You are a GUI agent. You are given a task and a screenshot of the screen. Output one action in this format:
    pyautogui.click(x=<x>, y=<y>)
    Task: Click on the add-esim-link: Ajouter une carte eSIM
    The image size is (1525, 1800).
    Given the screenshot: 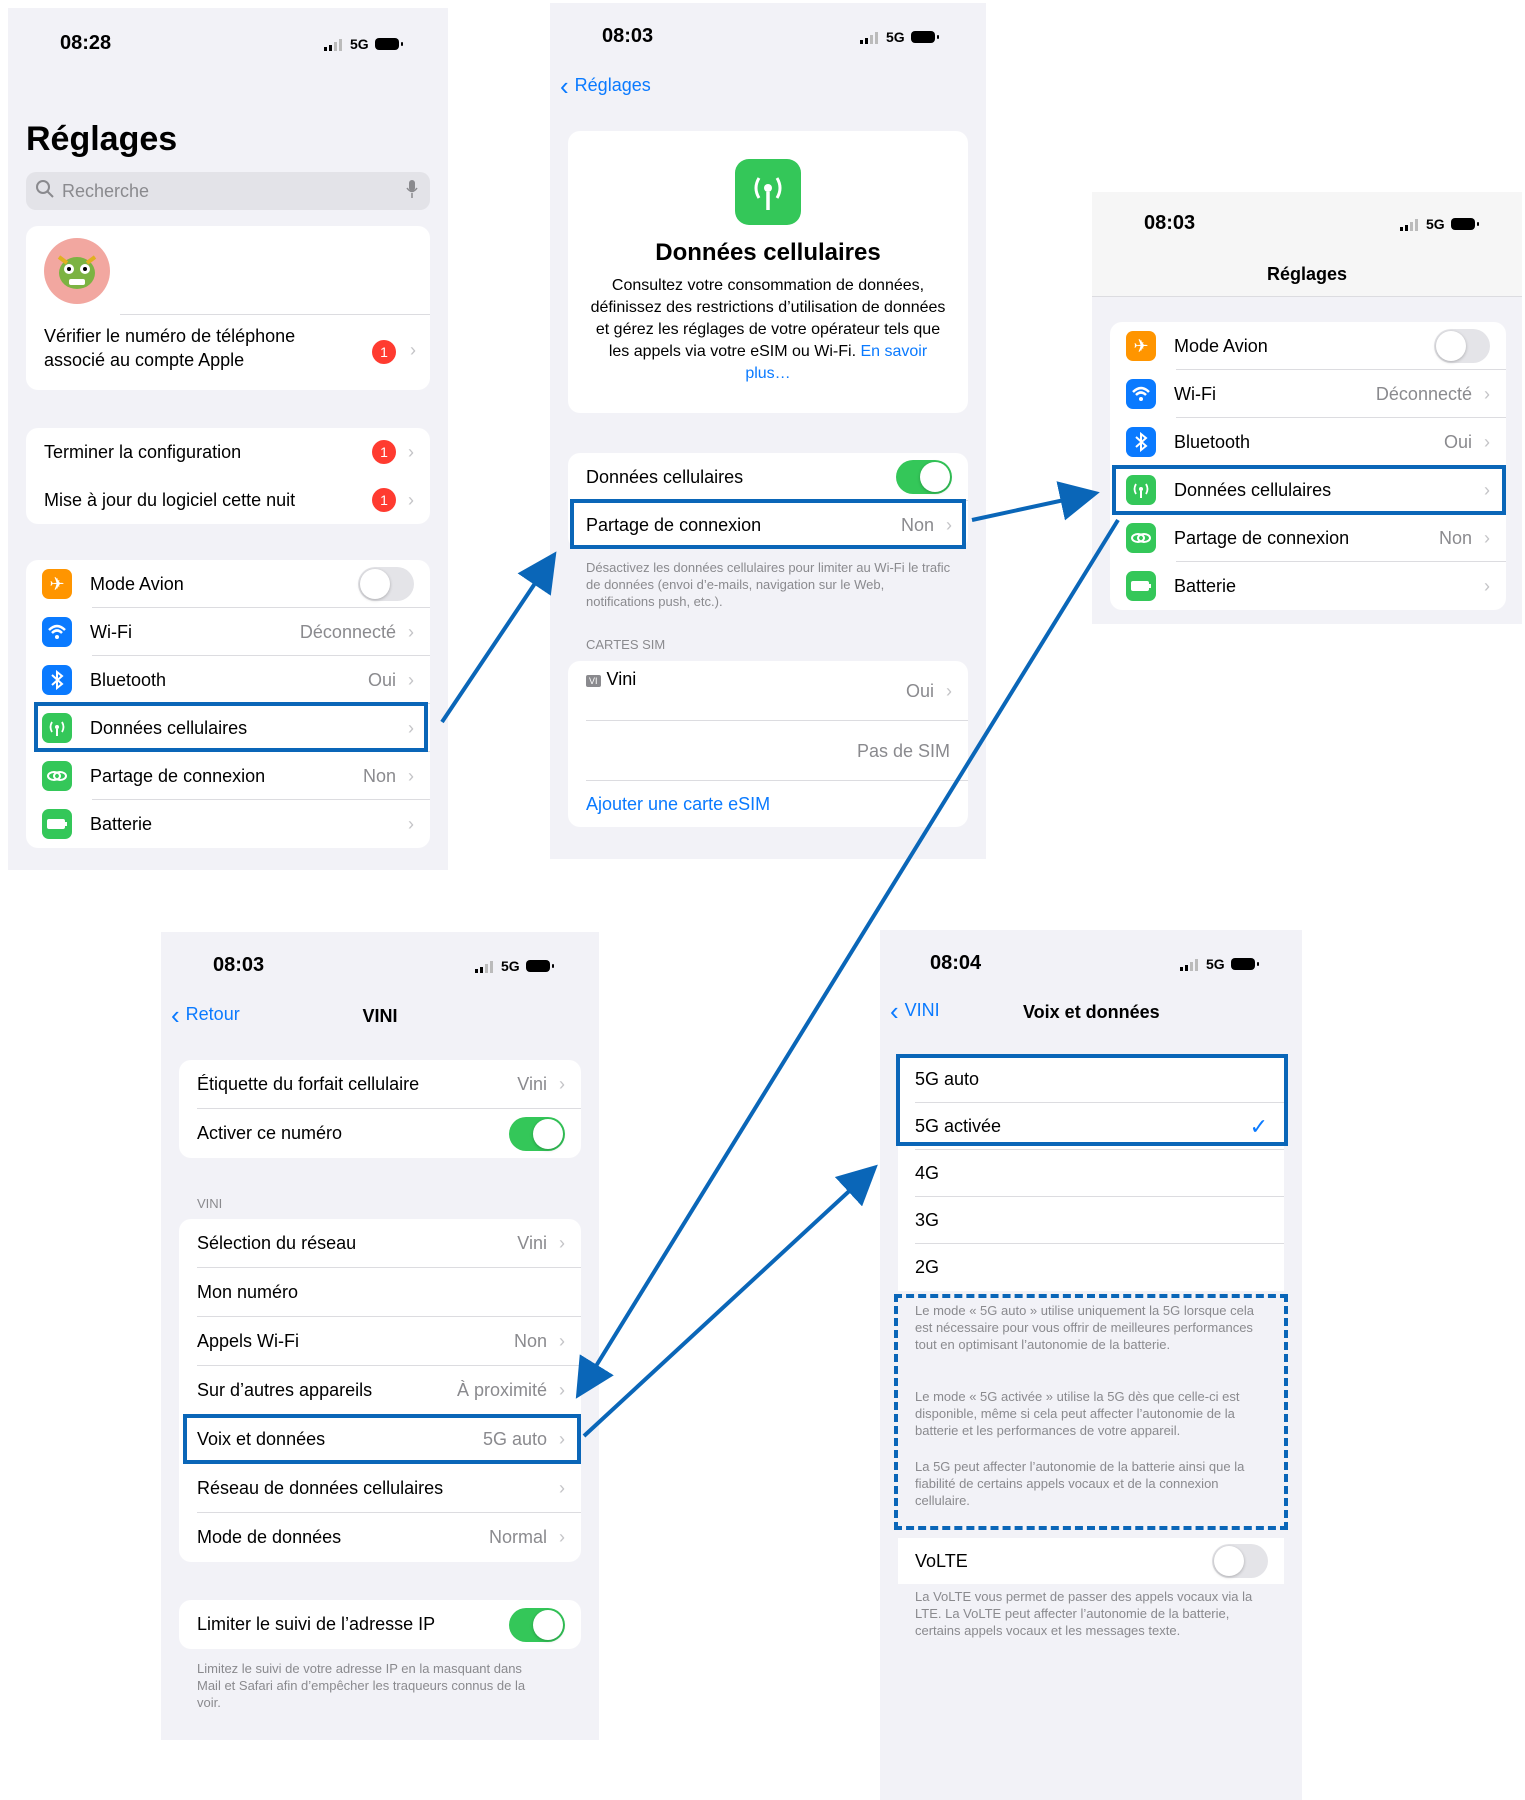 What is the action you would take?
    pyautogui.click(x=678, y=804)
    